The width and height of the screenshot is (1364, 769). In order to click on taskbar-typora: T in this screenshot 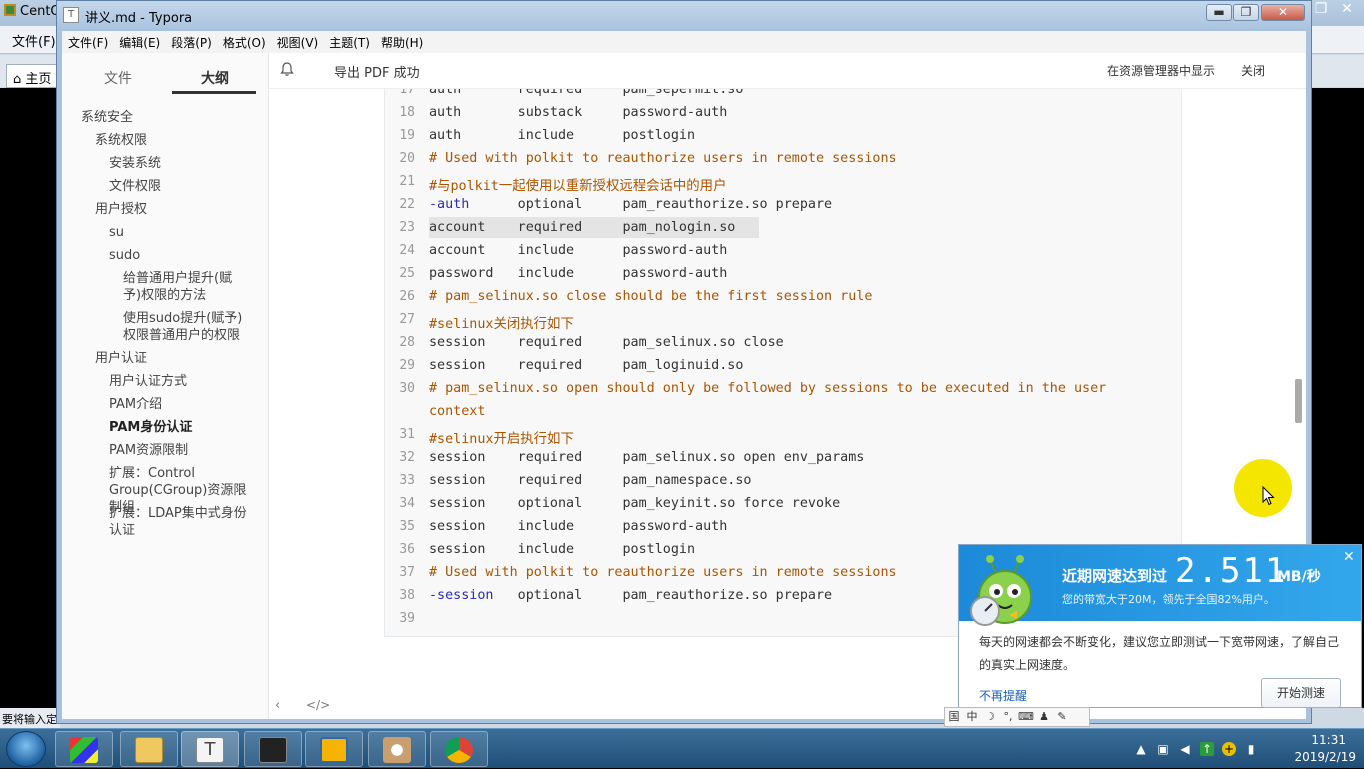, I will do `click(210, 749)`.